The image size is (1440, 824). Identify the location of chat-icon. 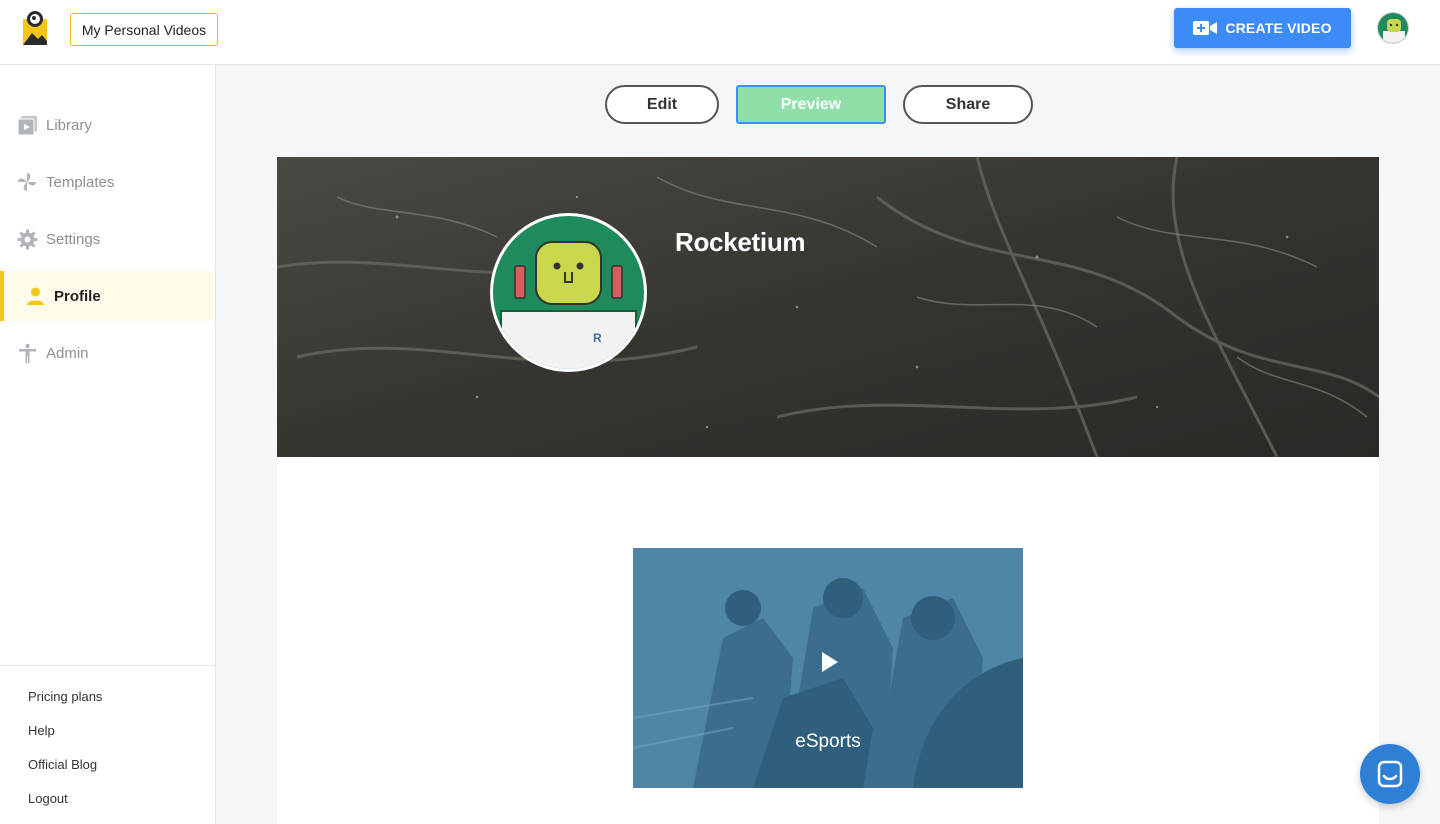
(1390, 774).